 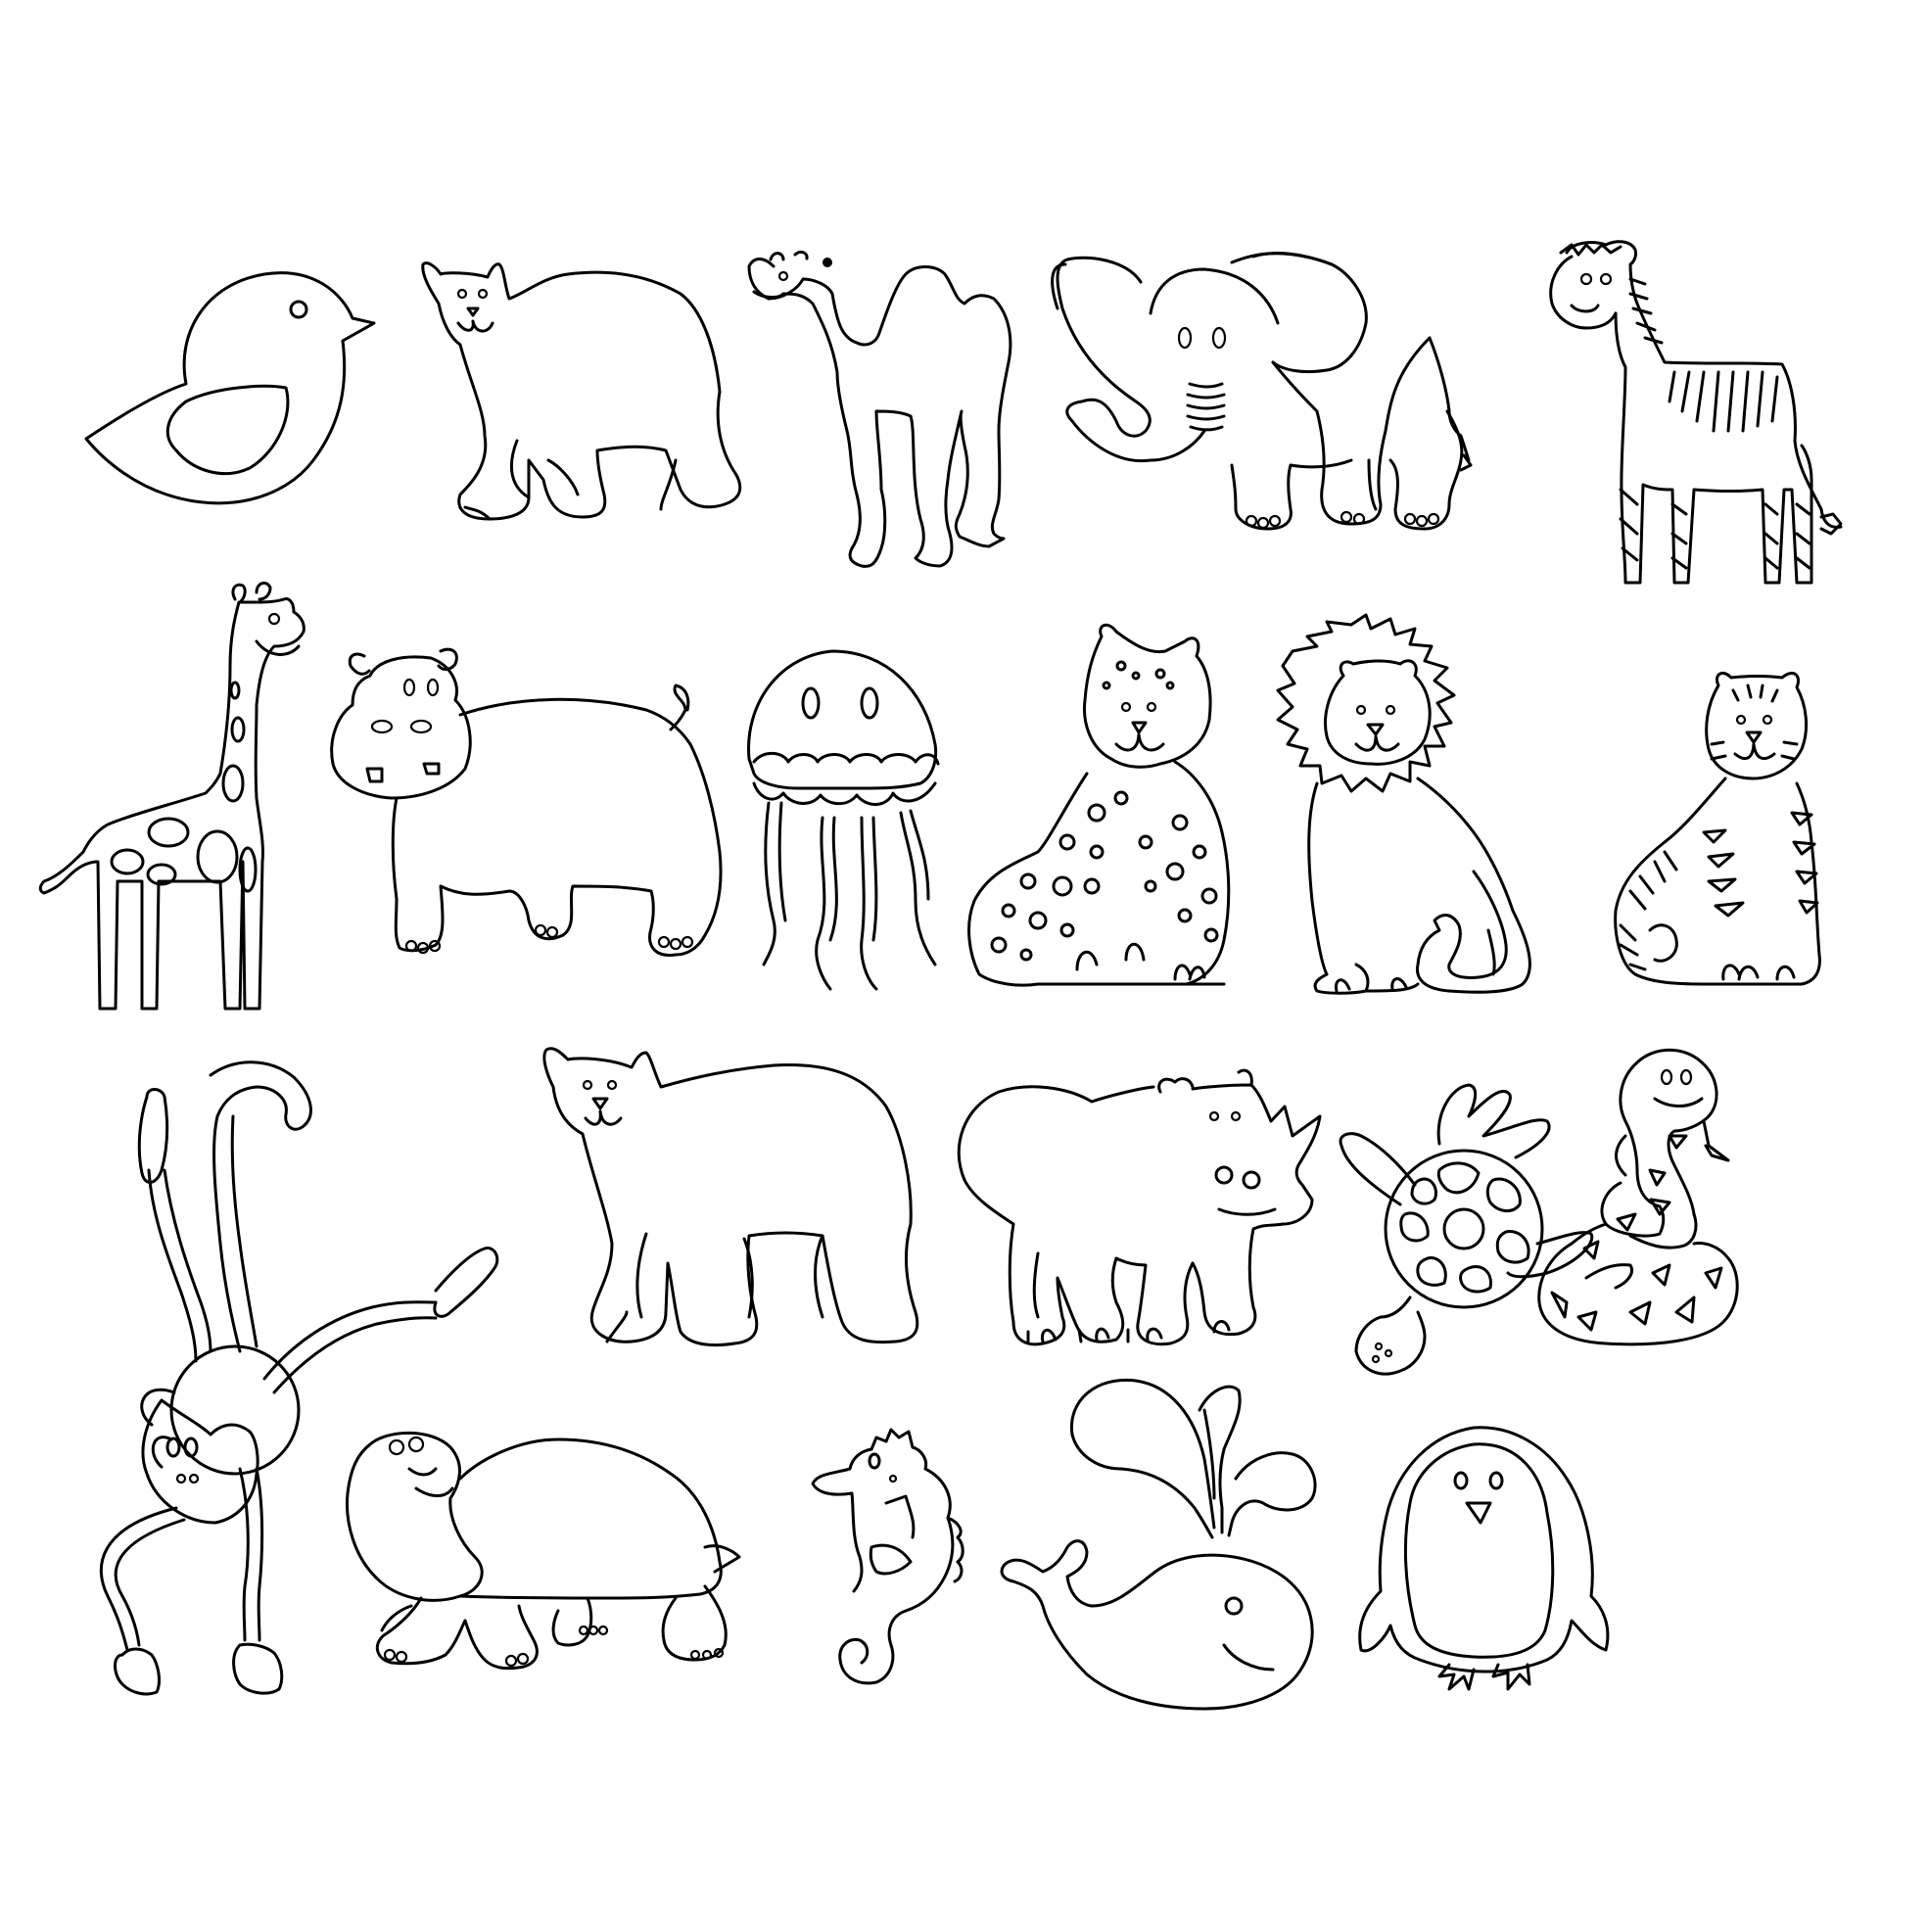 What do you see at coordinates (730, 1196) in the screenshot?
I see `bear-icon` at bounding box center [730, 1196].